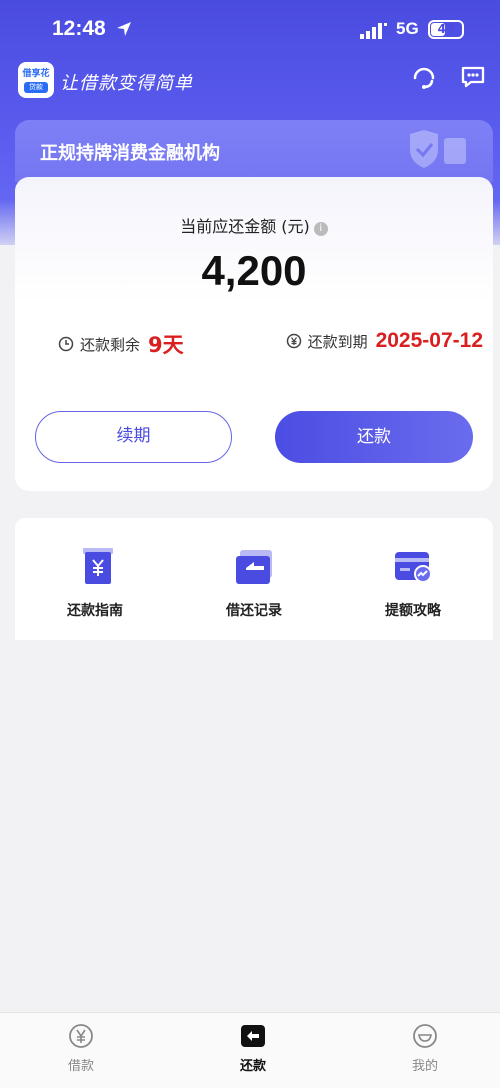 This screenshot has height=1088, width=500. What do you see at coordinates (133, 437) in the screenshot?
I see `renew-button: 续期` at bounding box center [133, 437].